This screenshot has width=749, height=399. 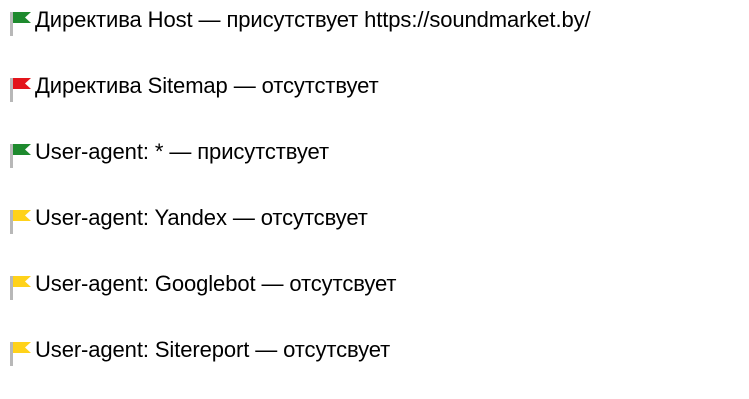 I want to click on check-text-user-agent-sitereport: User-agent: Sitereport — отсутсвует, so click(x=213, y=349).